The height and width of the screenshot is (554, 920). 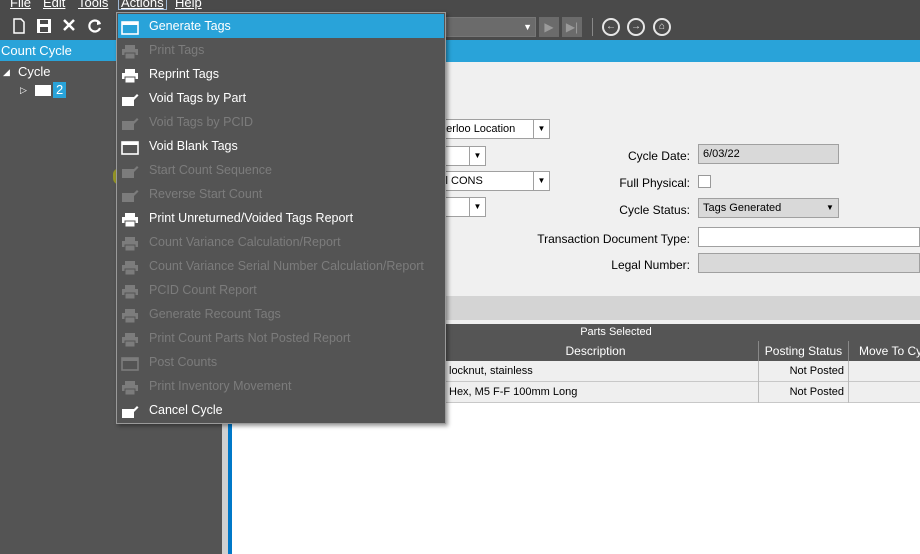 I want to click on tree-node-child: ▷ 2, so click(x=50, y=90).